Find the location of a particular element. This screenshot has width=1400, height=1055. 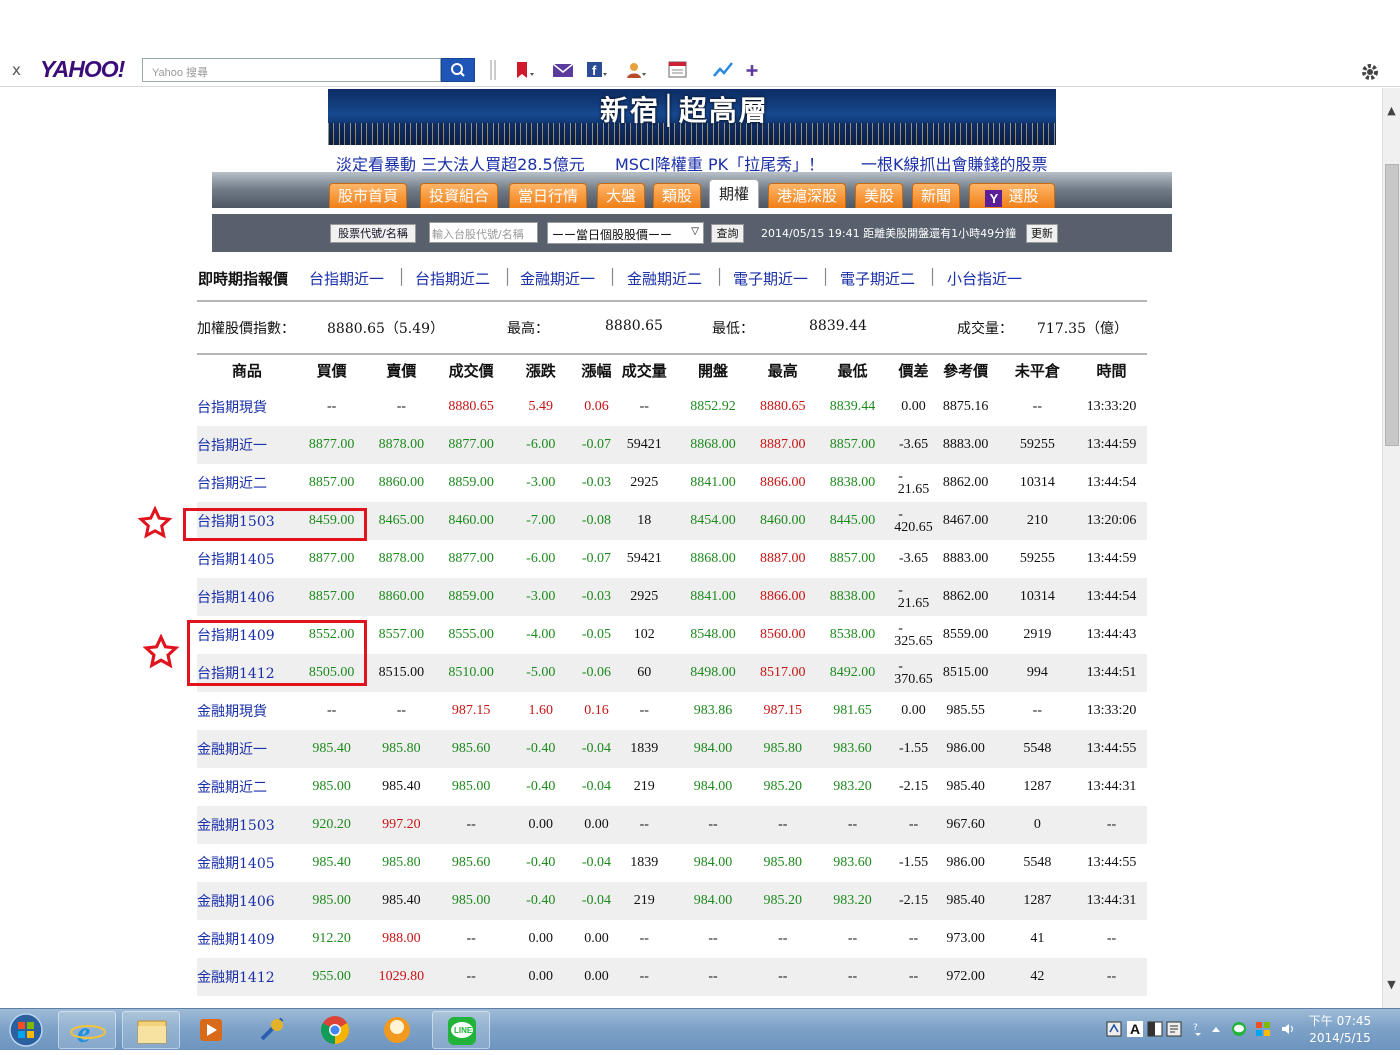

keyboard-icon is located at coordinates (1174, 1029).